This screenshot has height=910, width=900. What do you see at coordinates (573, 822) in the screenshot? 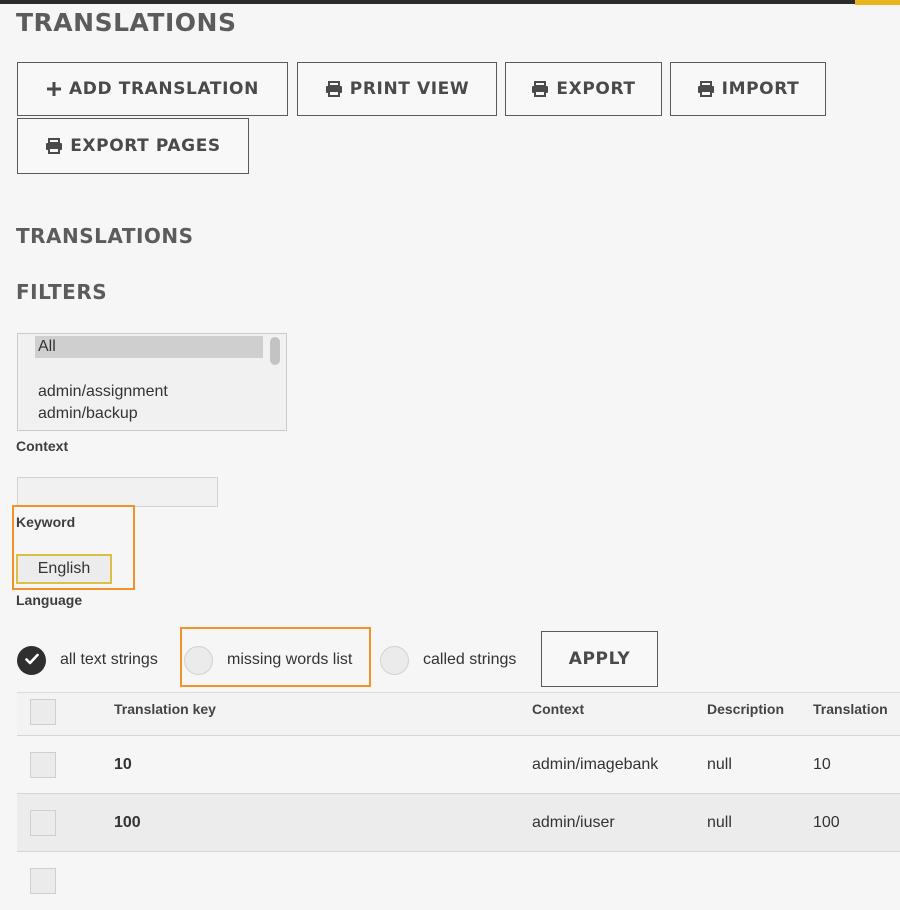
I see `cell-context: admin/iuser` at bounding box center [573, 822].